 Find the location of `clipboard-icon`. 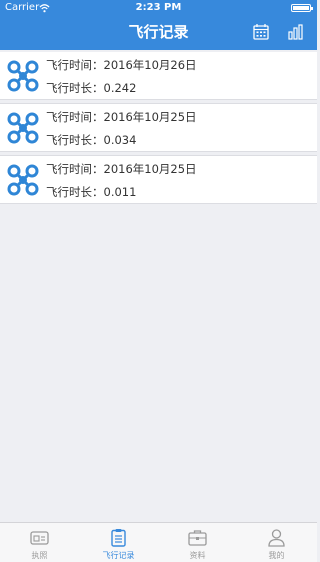

clipboard-icon is located at coordinates (118, 538).